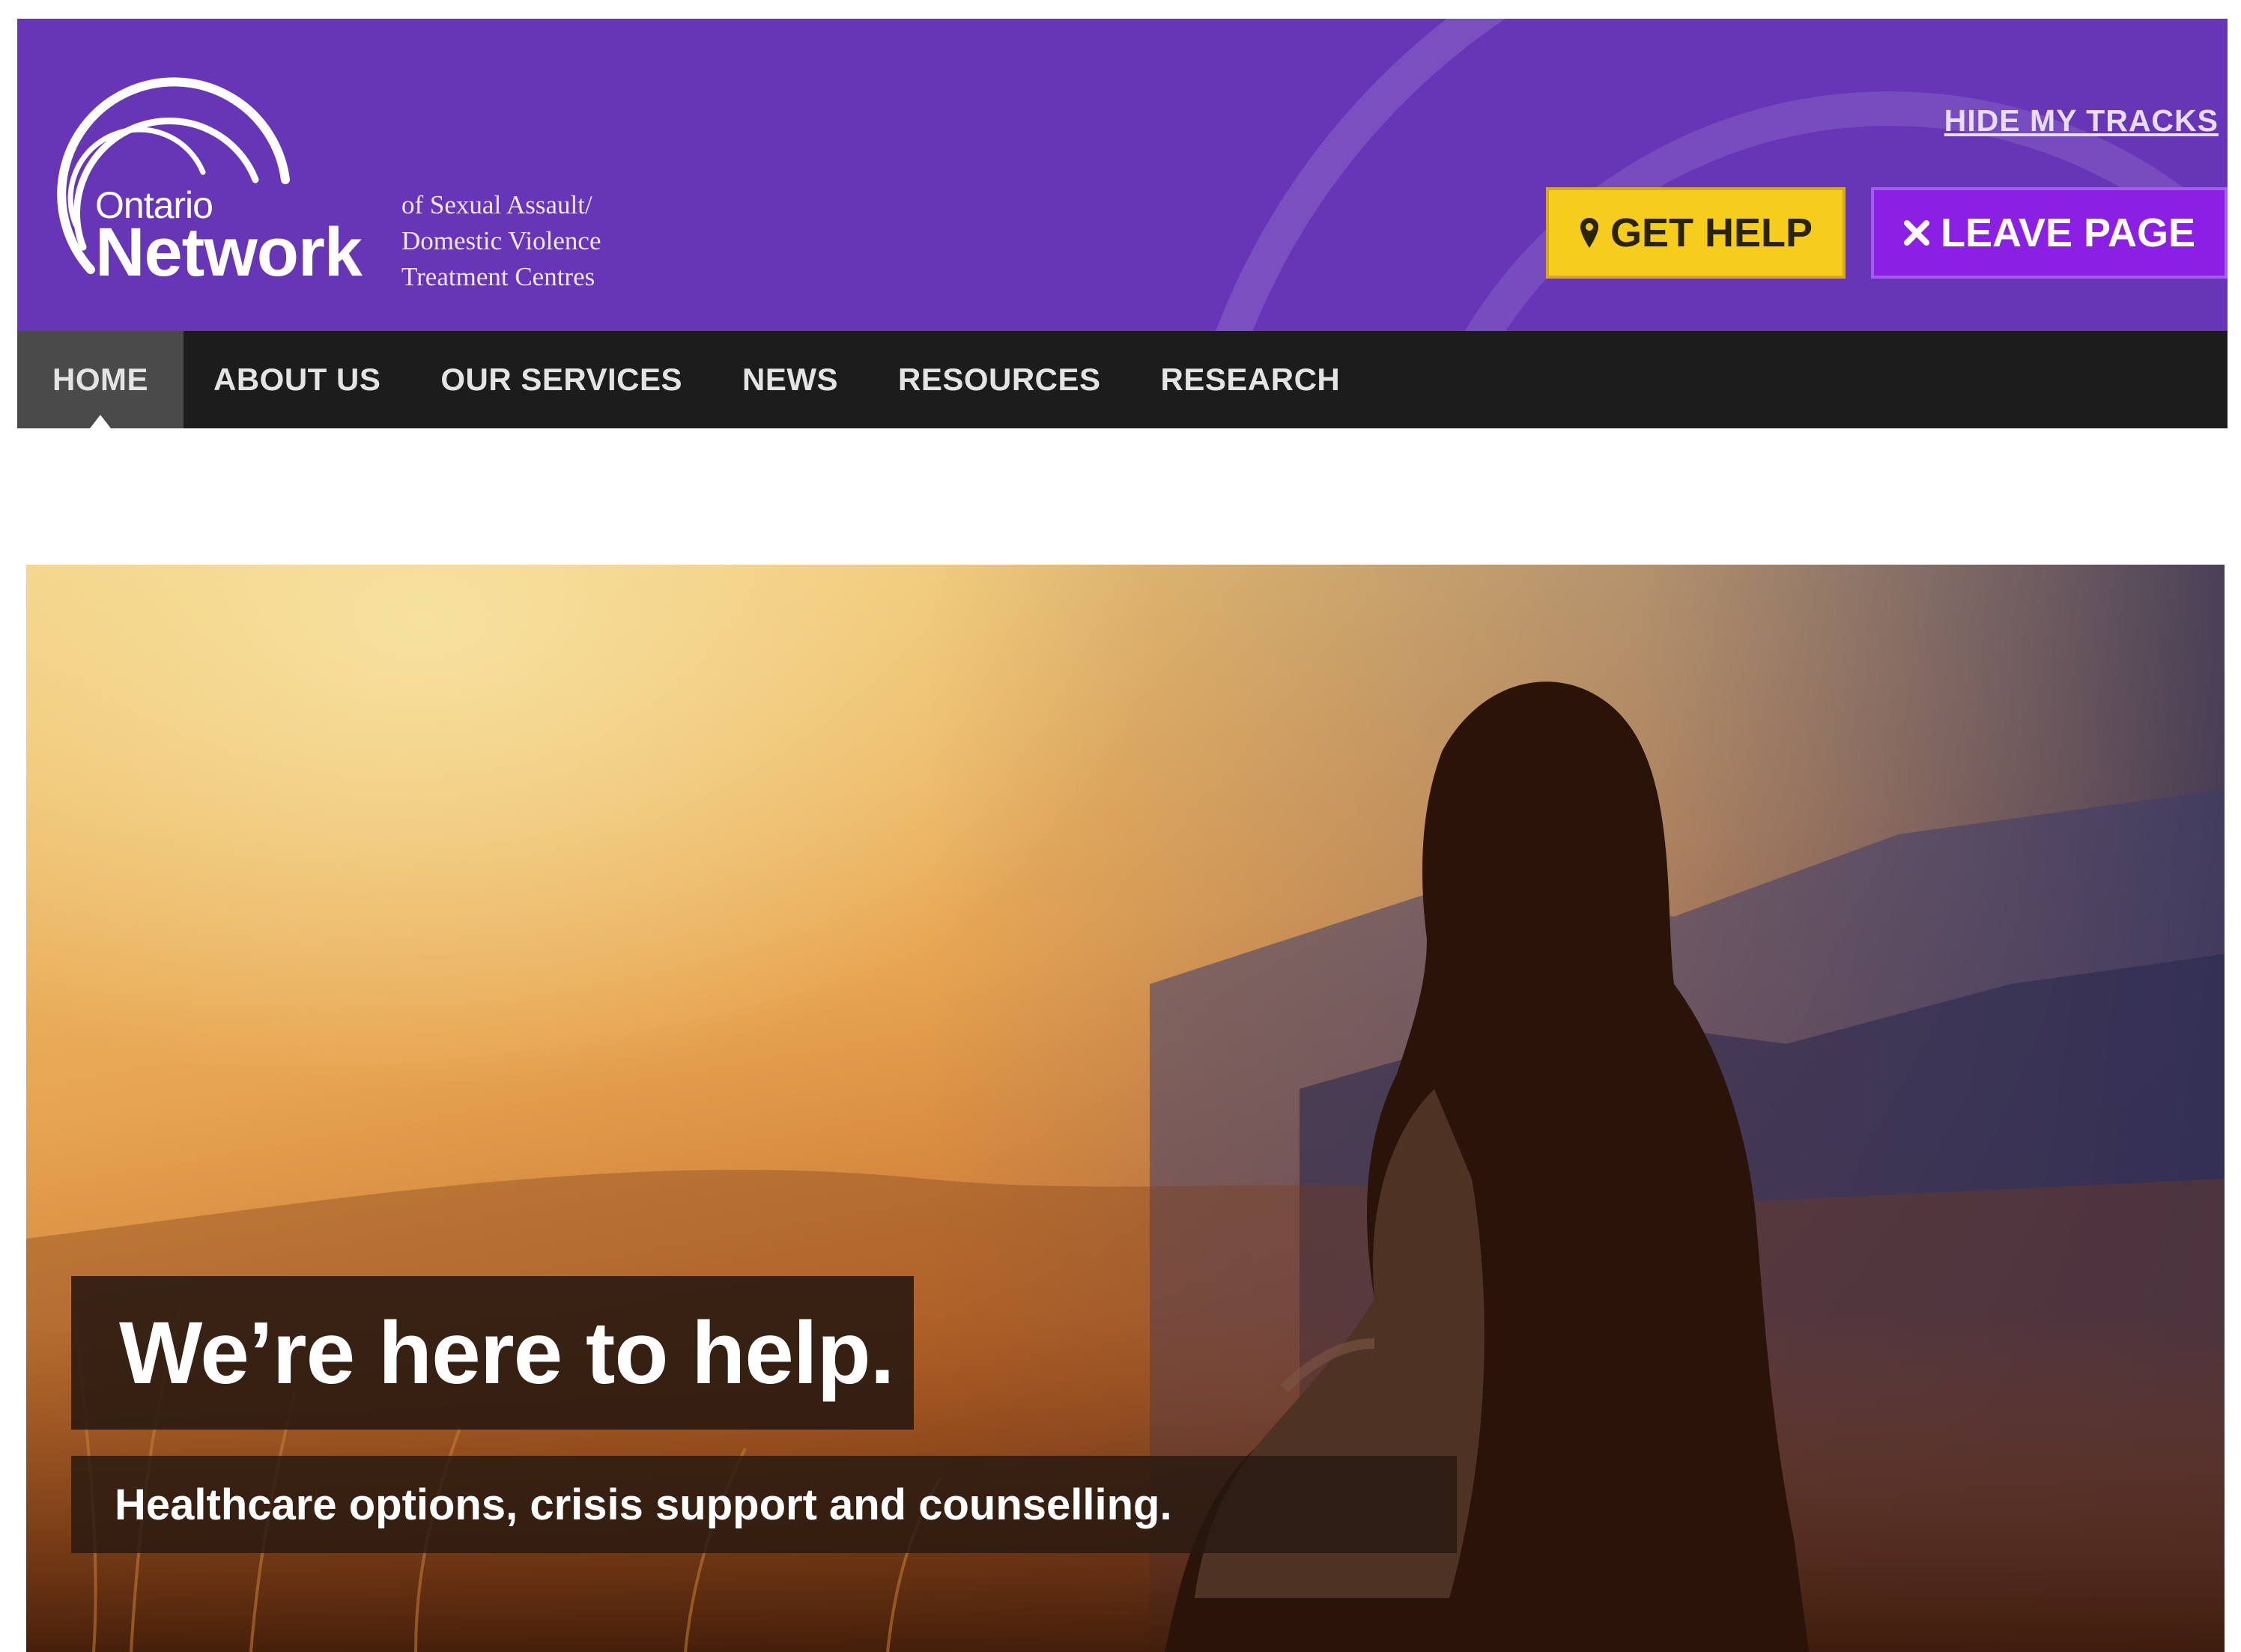  Describe the element at coordinates (496, 204) in the screenshot. I see `logo-tagline-line: of Sexual Assault/` at that location.